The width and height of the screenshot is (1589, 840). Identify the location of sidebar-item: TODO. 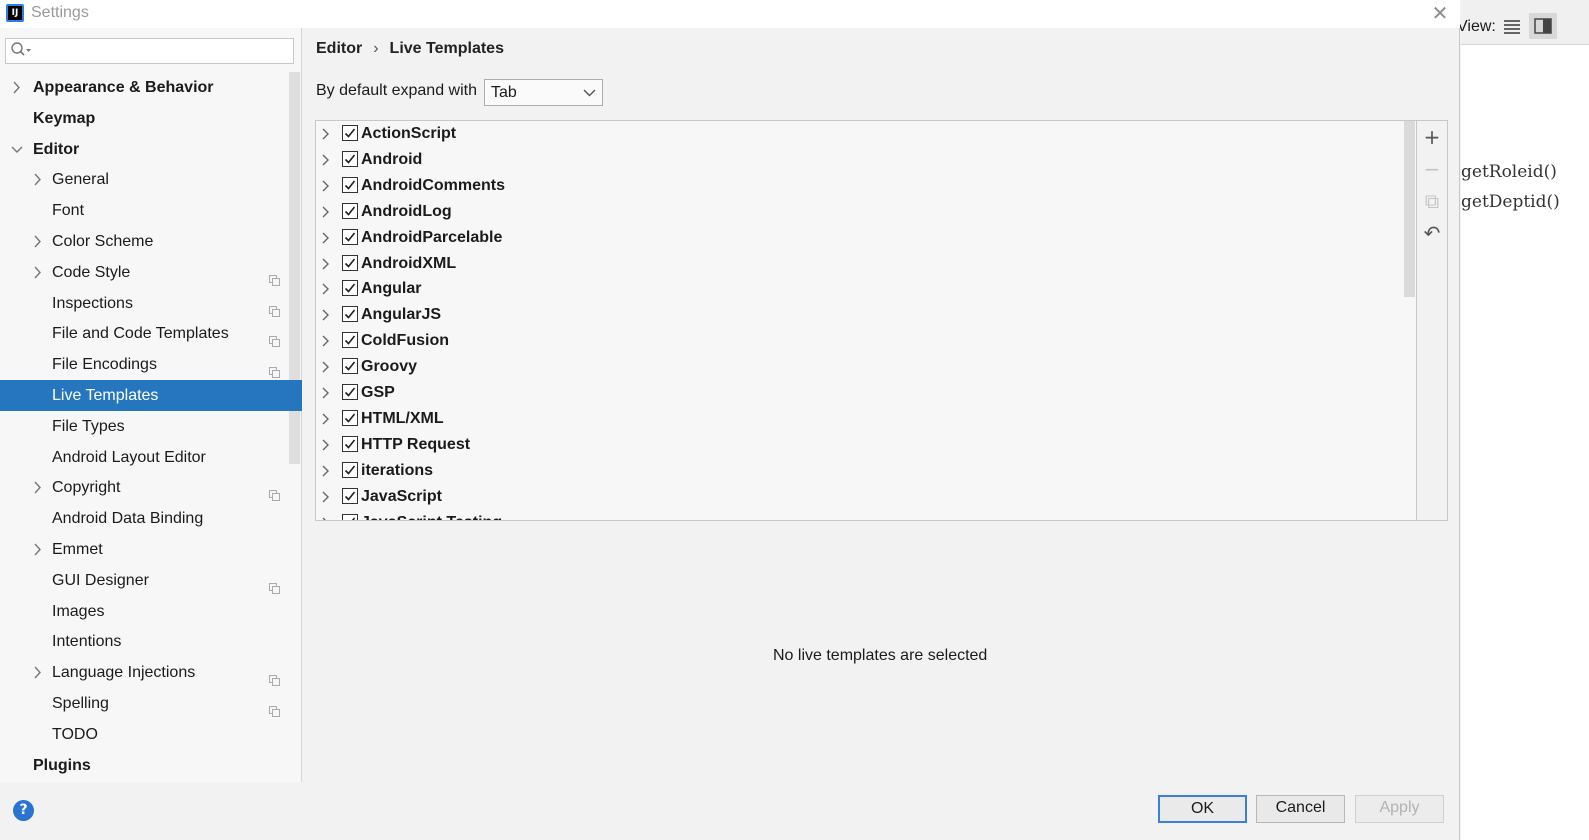
(151, 734).